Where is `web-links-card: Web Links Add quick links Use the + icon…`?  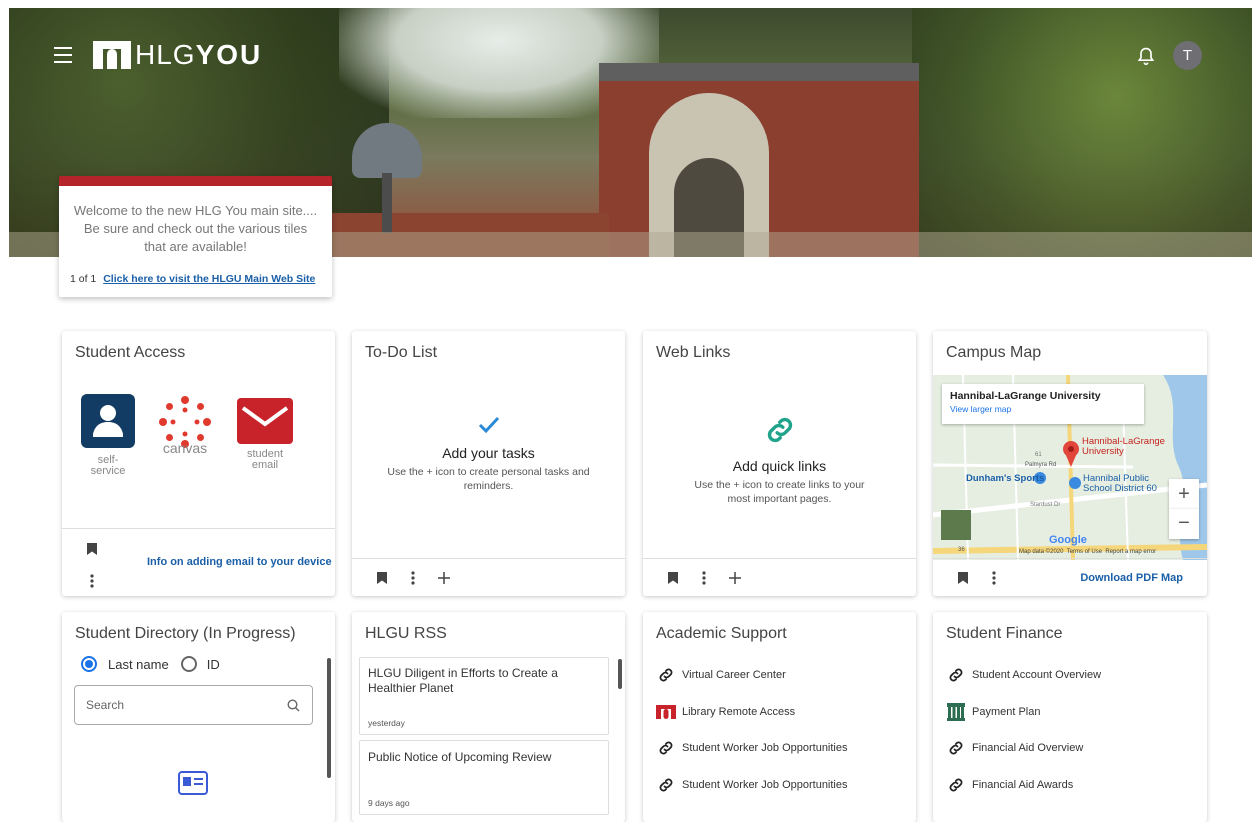 web-links-card: Web Links Add quick links Use the + icon… is located at coordinates (779, 463).